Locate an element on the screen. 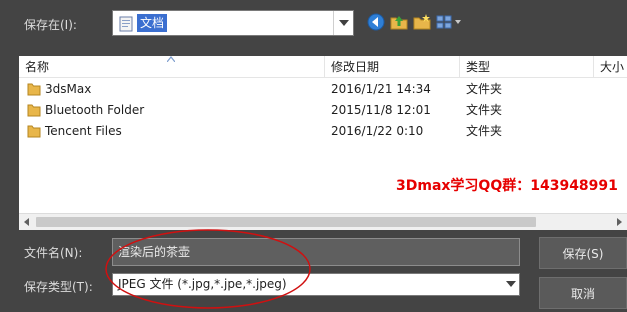  view-menu-icon is located at coordinates (449, 22).